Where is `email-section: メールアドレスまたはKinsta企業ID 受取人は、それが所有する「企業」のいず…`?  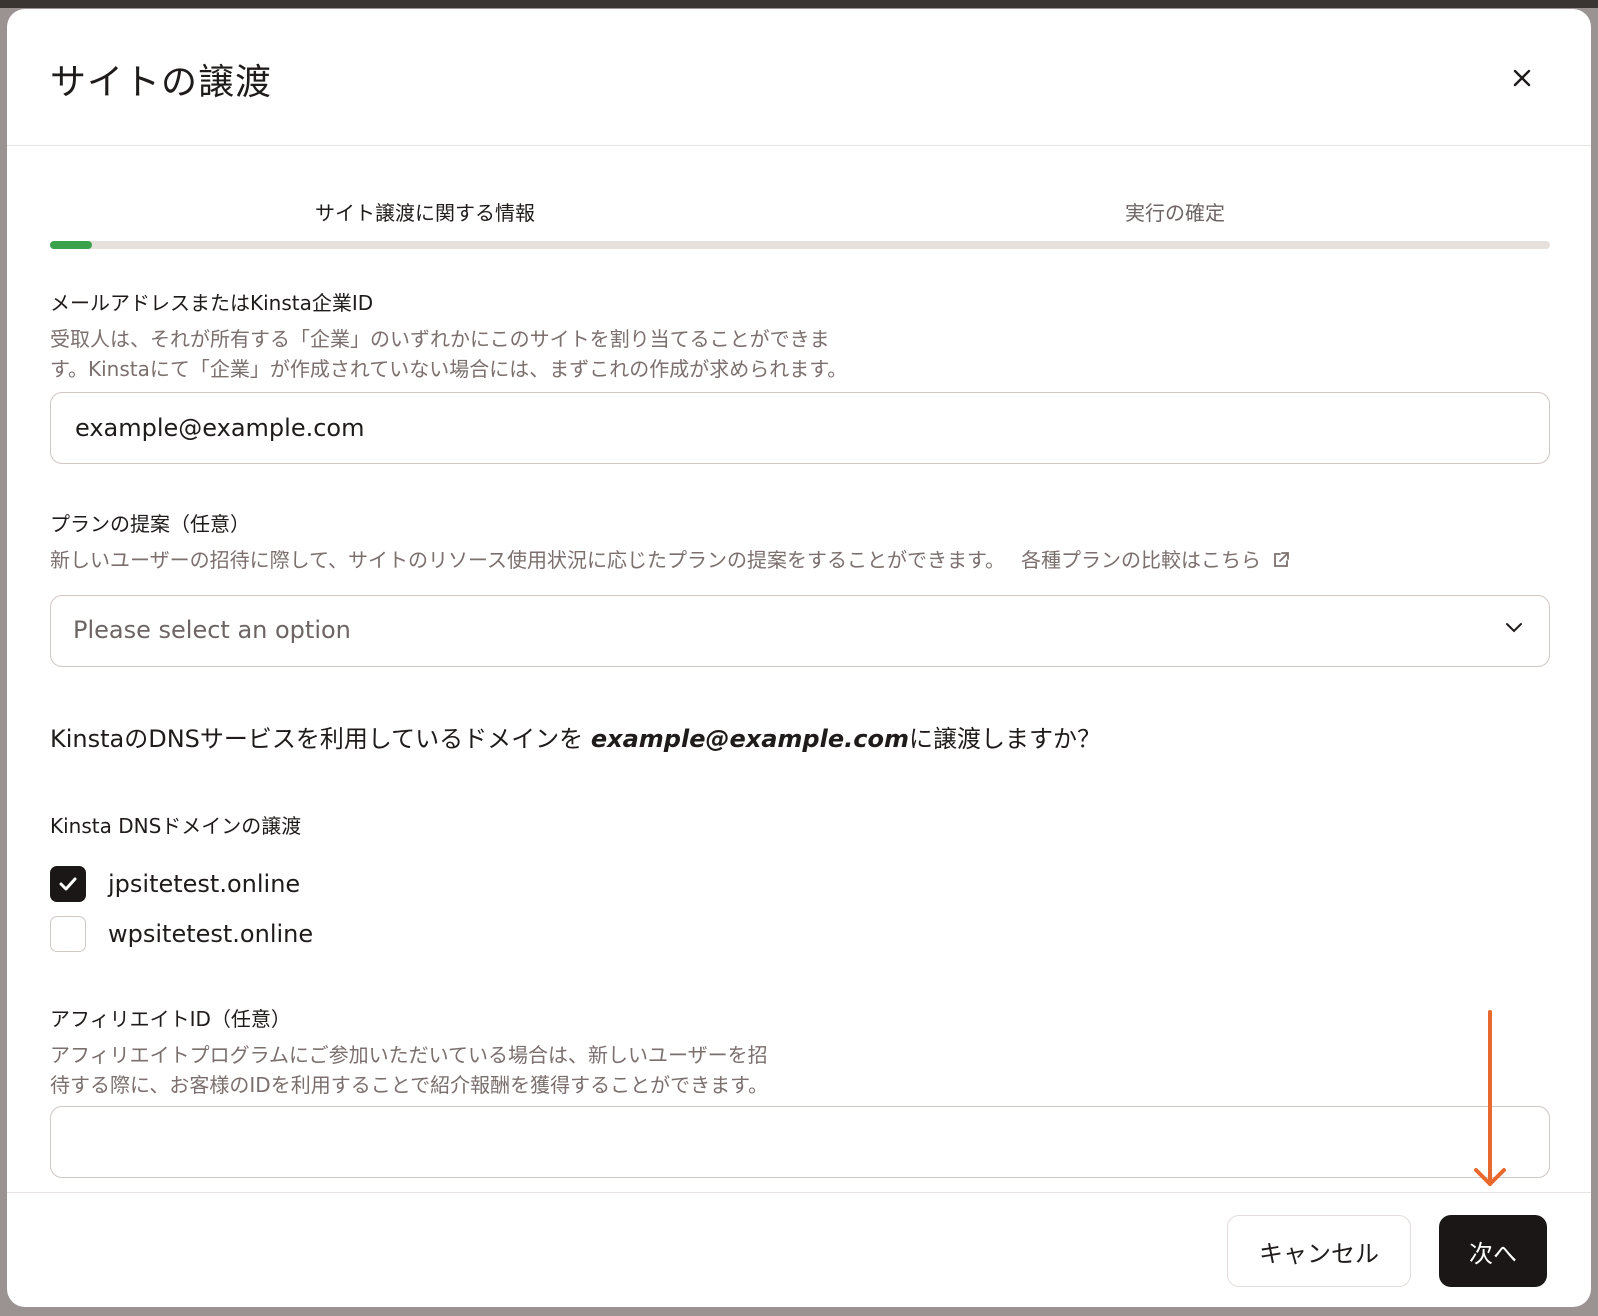
email-section: メールアドレスまたはKinsta企業ID 受取人は、それが所有する「企業」のいず… is located at coordinates (800, 375).